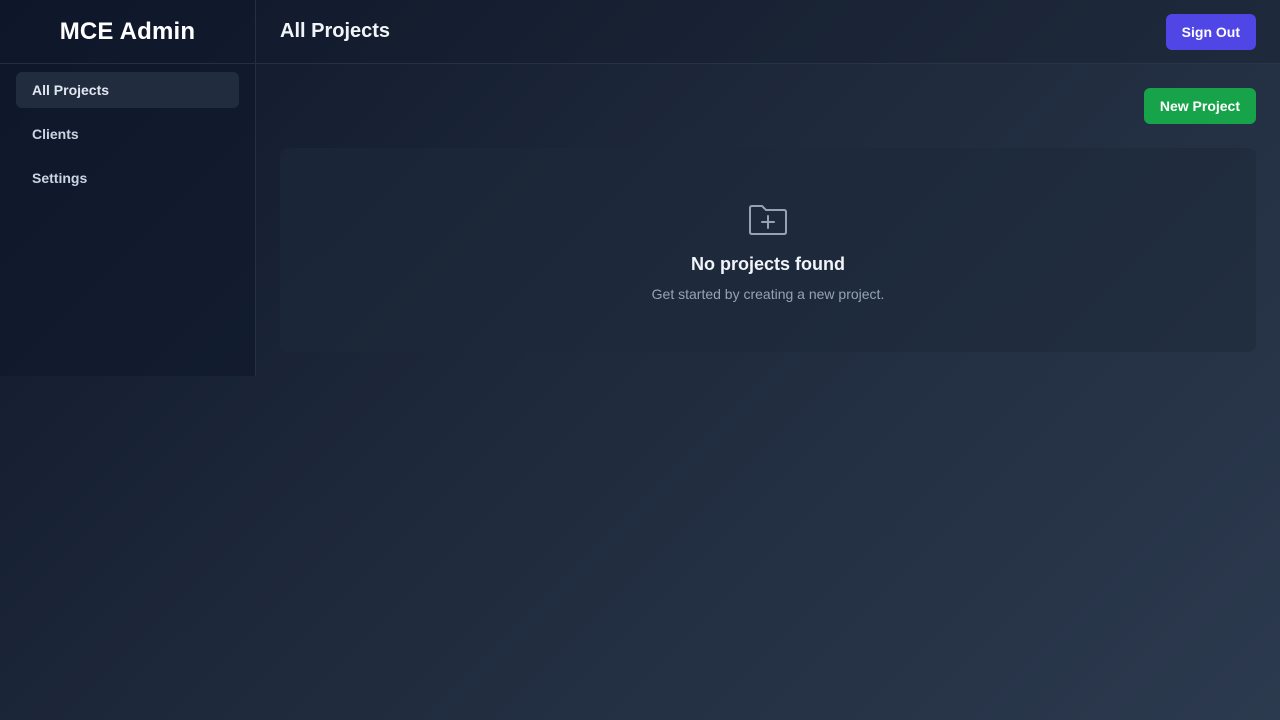 Image resolution: width=1280 pixels, height=720 pixels. What do you see at coordinates (127, 178) in the screenshot?
I see `sidebar-item-settings: Settings` at bounding box center [127, 178].